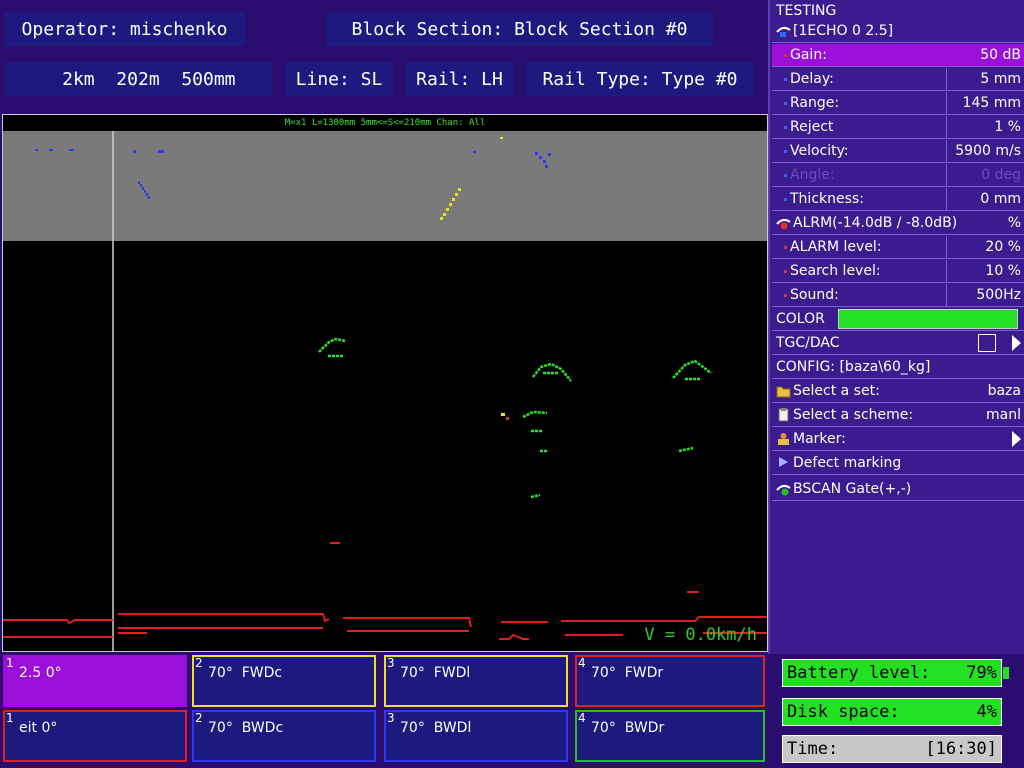  What do you see at coordinates (843, 31) in the screenshot?
I see `echo-channel-label: [1ECHO 0 2.5]` at bounding box center [843, 31].